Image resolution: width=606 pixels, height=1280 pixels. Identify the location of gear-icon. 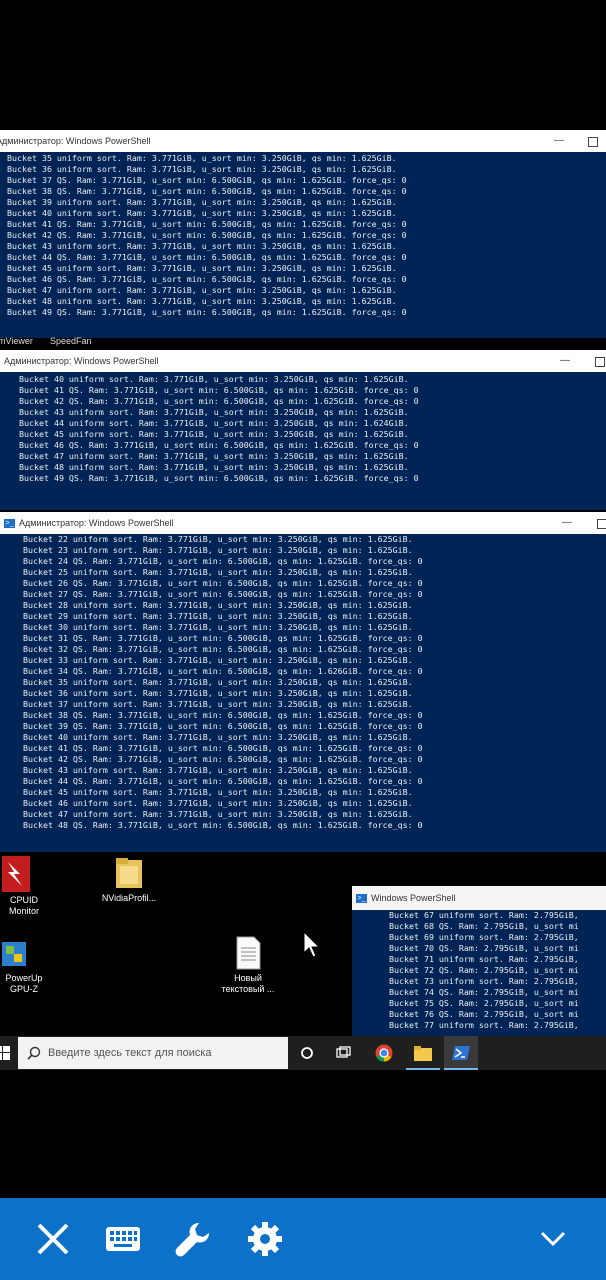
(265, 1239).